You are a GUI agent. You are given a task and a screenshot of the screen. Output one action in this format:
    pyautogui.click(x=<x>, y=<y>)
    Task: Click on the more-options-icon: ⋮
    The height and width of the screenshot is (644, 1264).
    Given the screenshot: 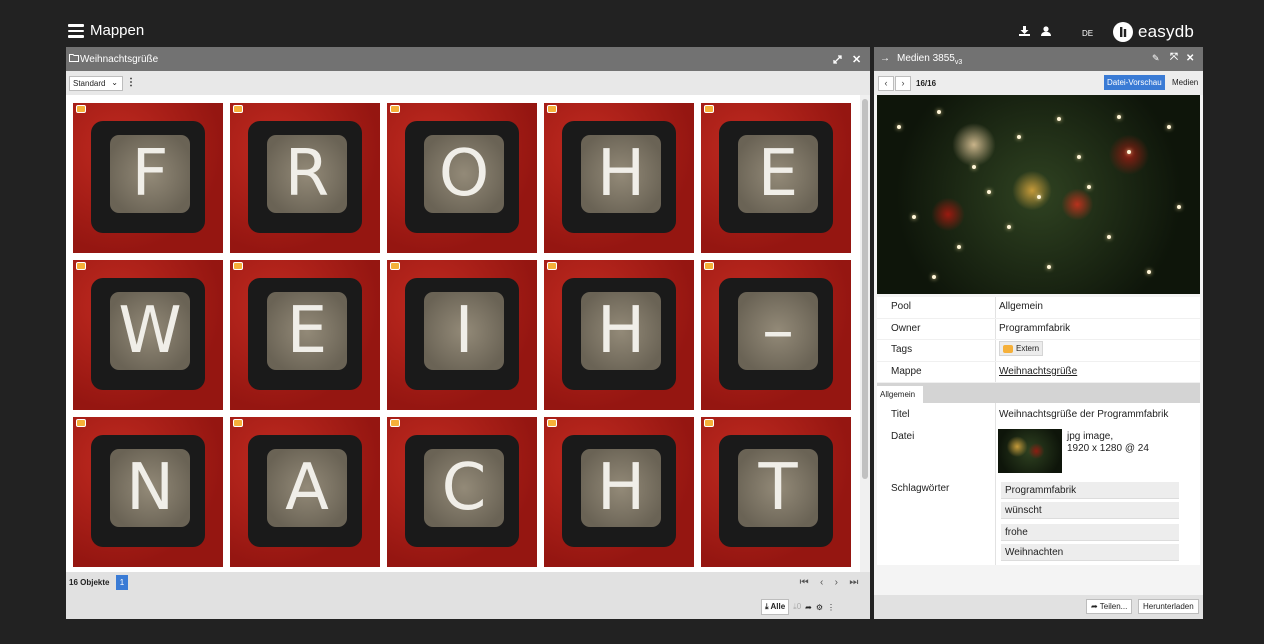 What is the action you would take?
    pyautogui.click(x=131, y=82)
    